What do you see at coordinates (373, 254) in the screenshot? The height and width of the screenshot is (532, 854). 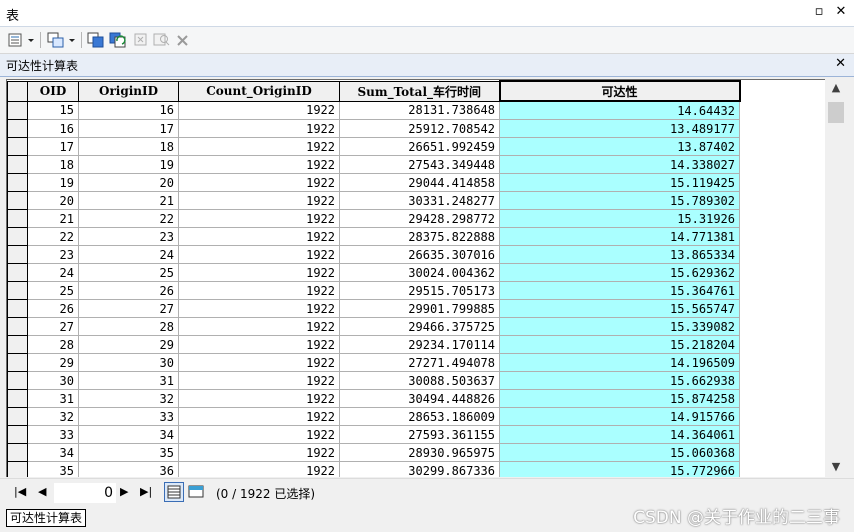 I see `table-row: 23 24 1922 26635.307016 13.865334` at bounding box center [373, 254].